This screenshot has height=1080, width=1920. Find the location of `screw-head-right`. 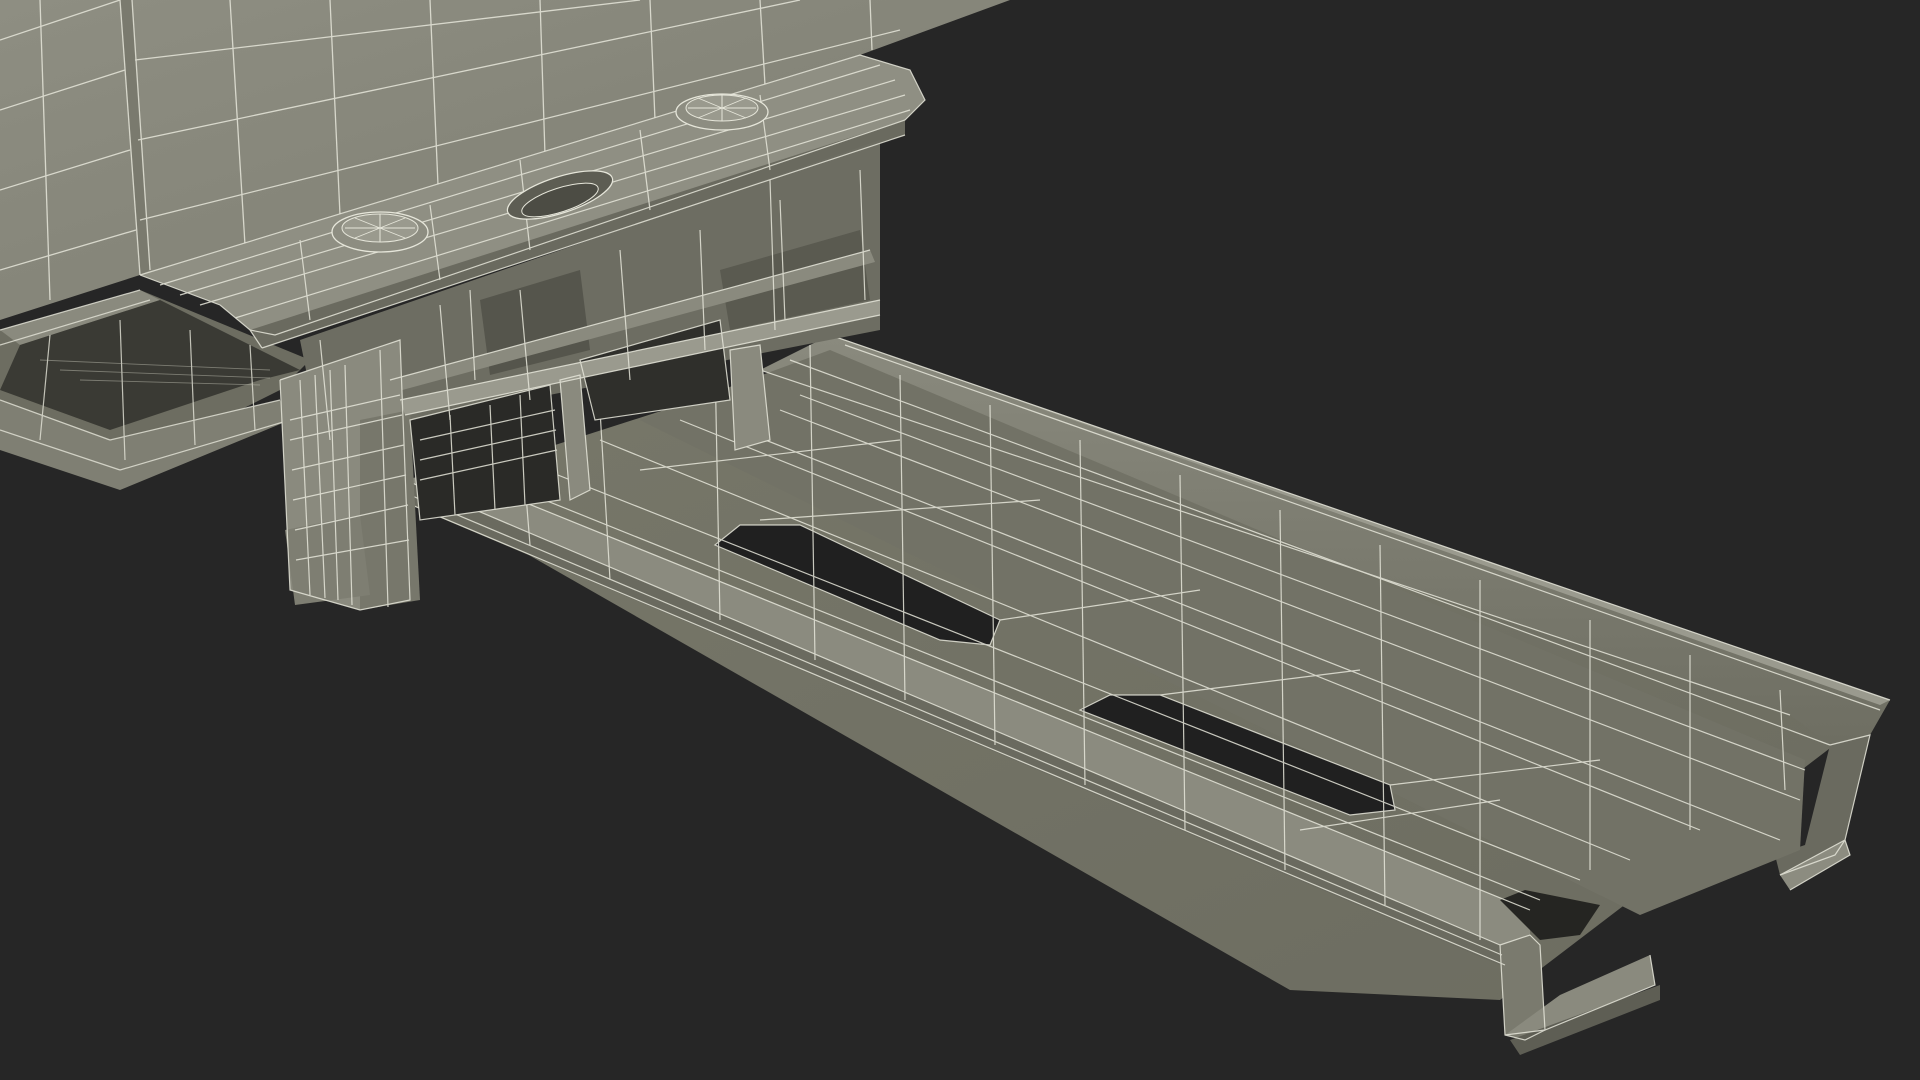

screw-head-right is located at coordinates (722, 112).